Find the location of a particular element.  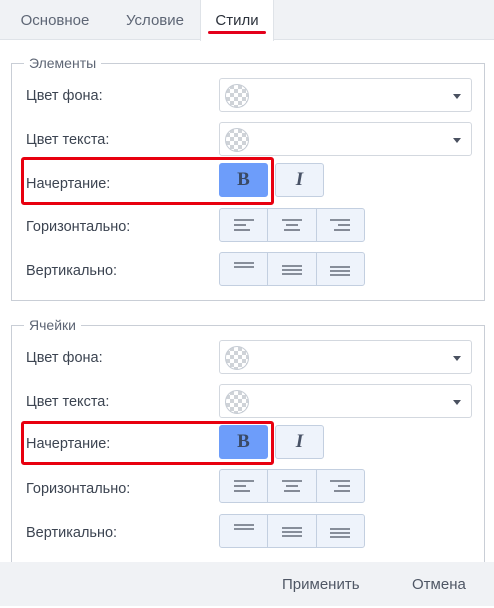

tab-bar: Основное Условие Стили is located at coordinates (247, 20).